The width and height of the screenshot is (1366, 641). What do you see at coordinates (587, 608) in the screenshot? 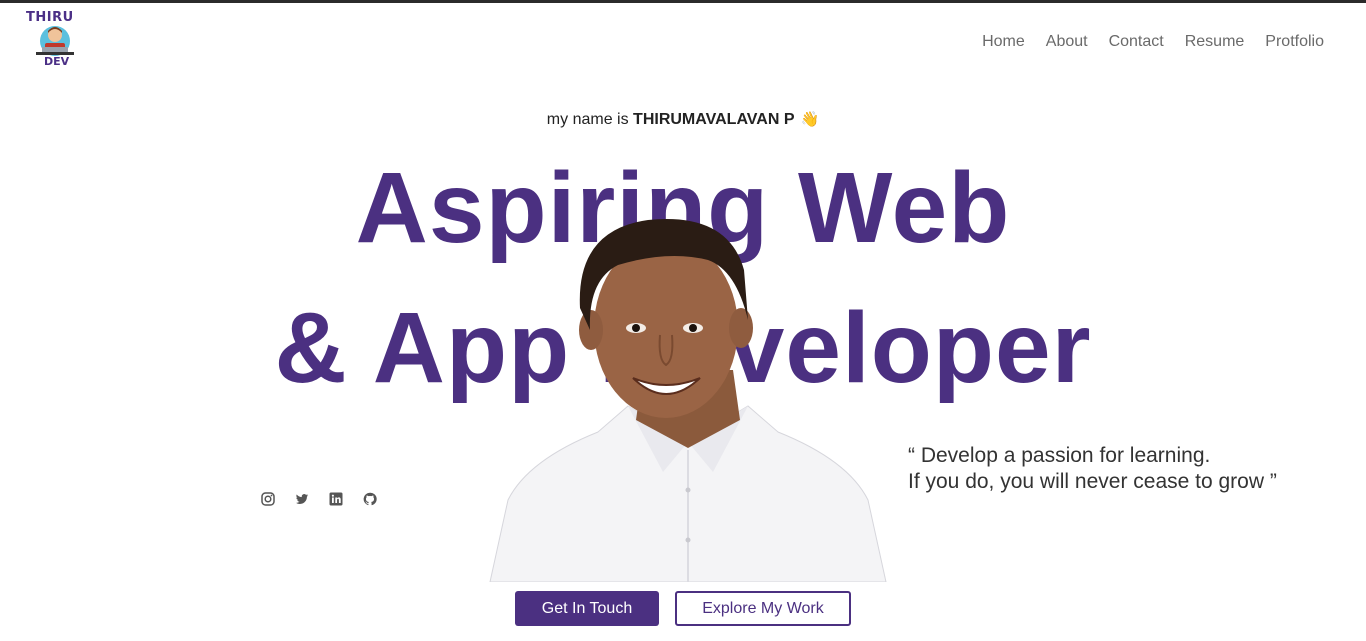
I see `get-in-touch-button: Get In Touch` at bounding box center [587, 608].